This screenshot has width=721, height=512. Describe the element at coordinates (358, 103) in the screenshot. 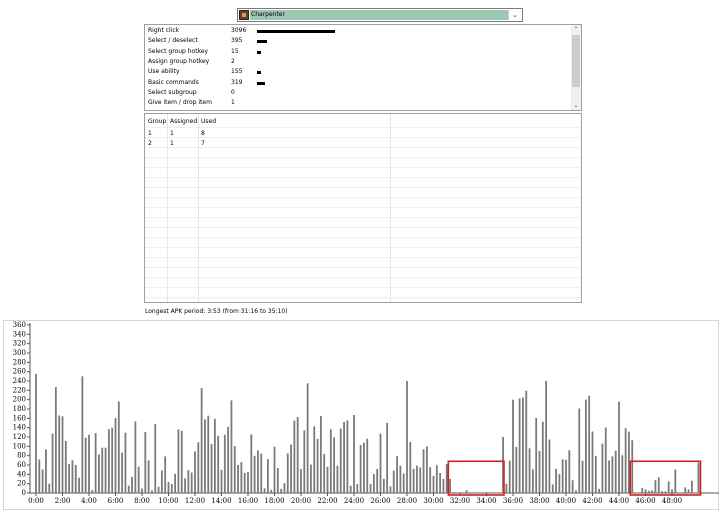

I see `command-row: Give item / drop item 1` at that location.